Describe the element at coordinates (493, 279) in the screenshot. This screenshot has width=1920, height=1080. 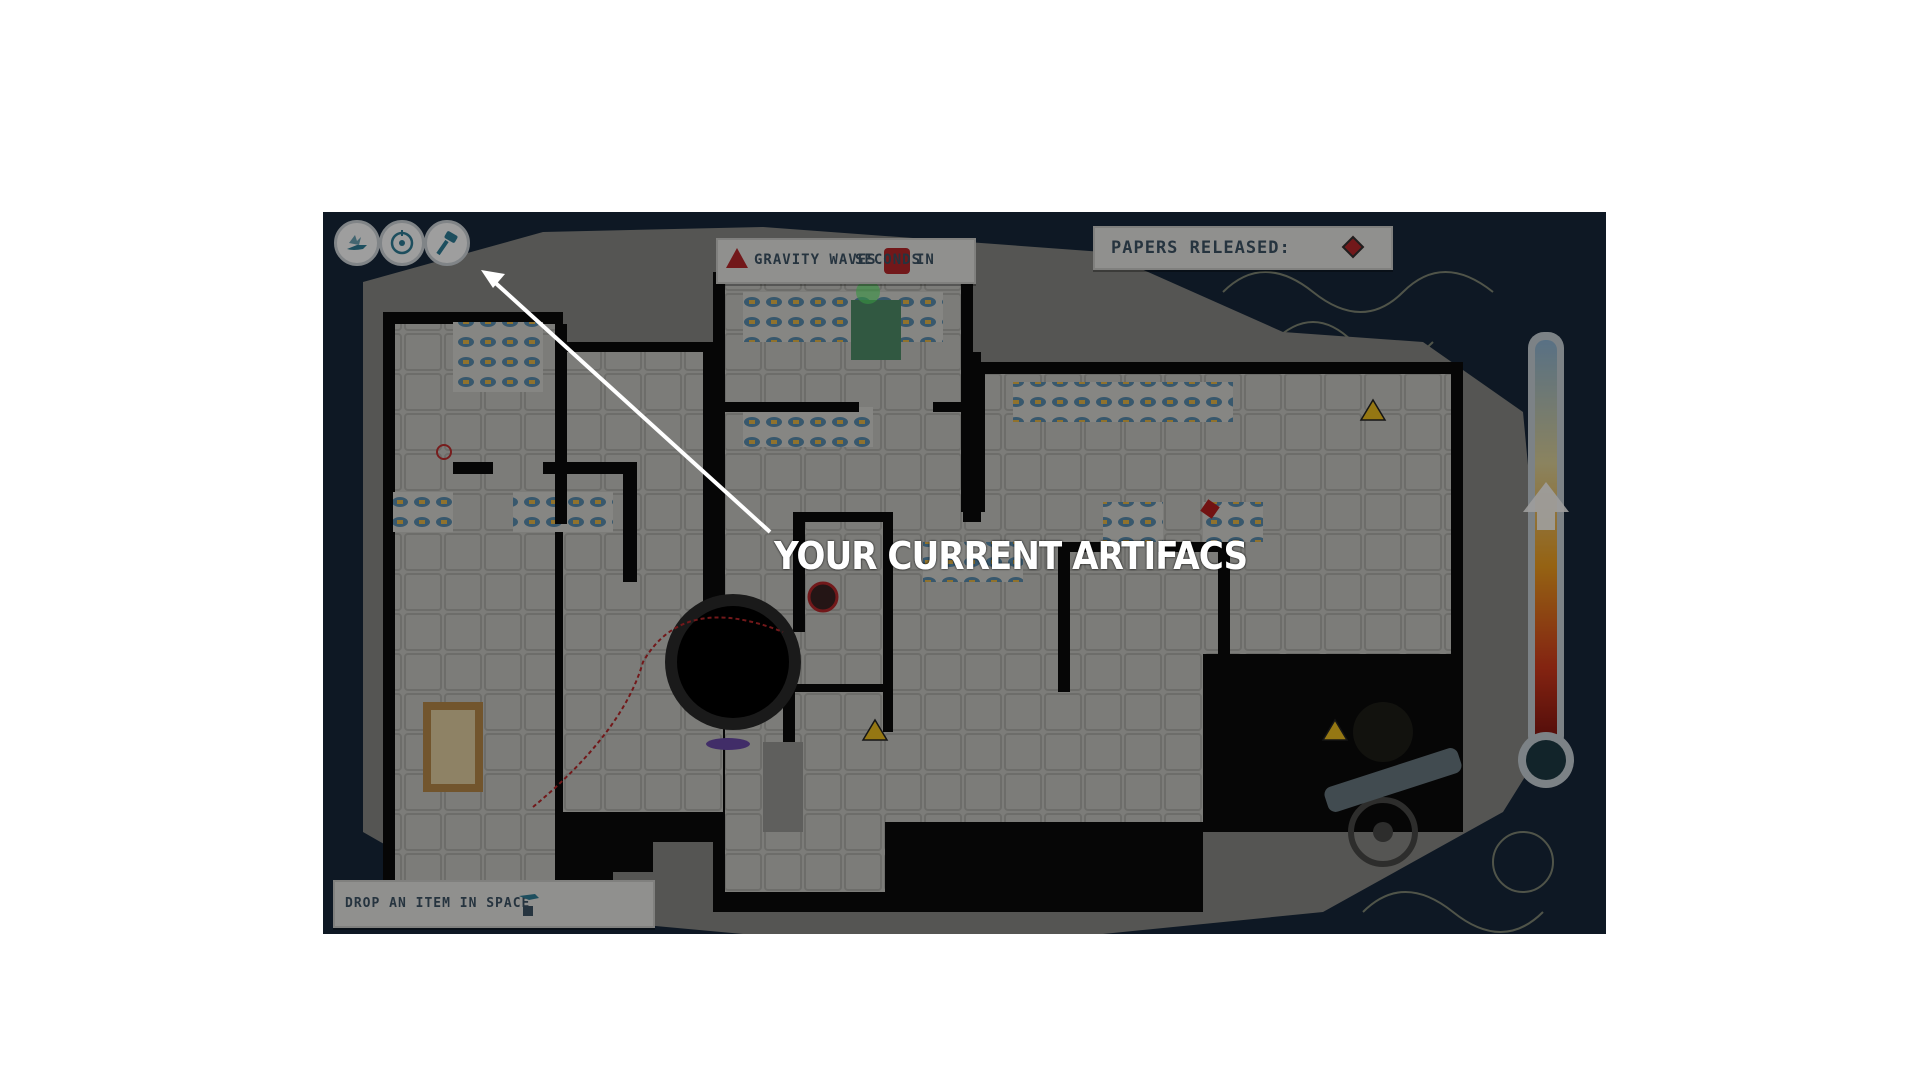
I see `arrow-head-icon` at that location.